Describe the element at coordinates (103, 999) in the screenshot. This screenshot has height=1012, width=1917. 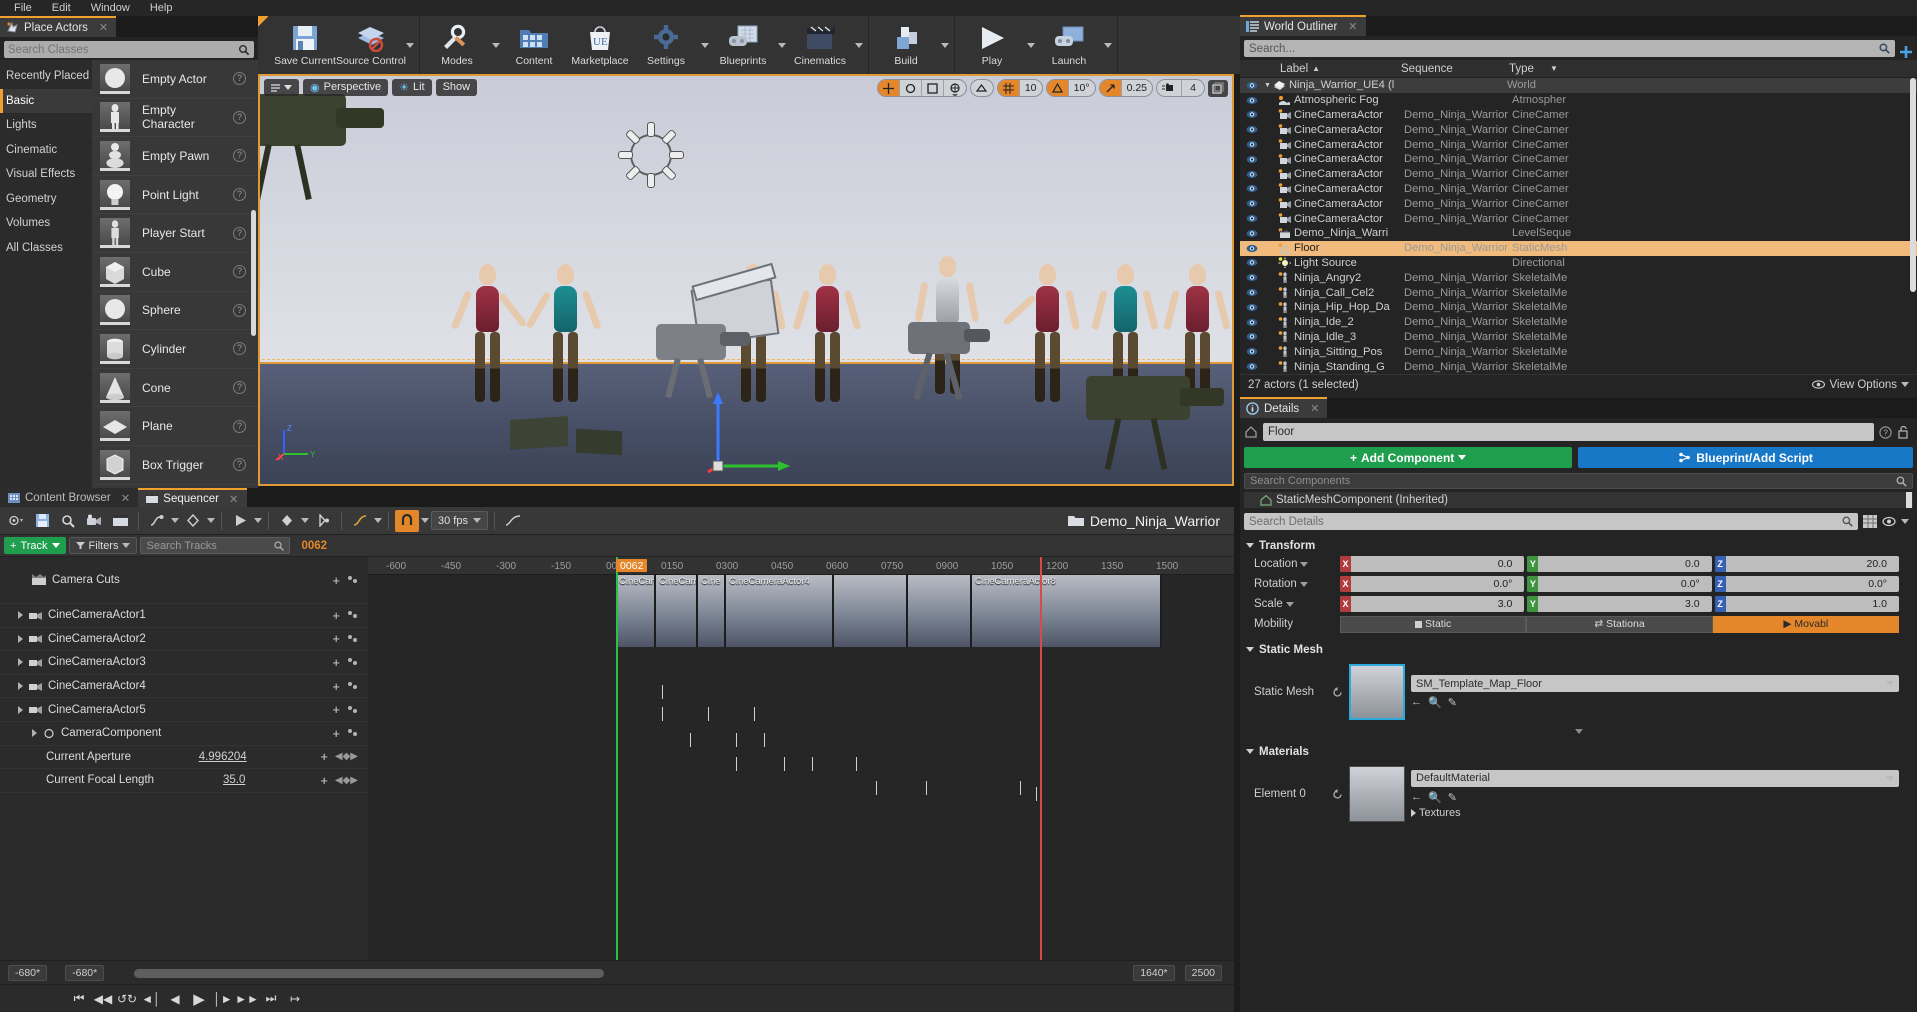
I see `step-back-frames-button: ◀◀` at that location.